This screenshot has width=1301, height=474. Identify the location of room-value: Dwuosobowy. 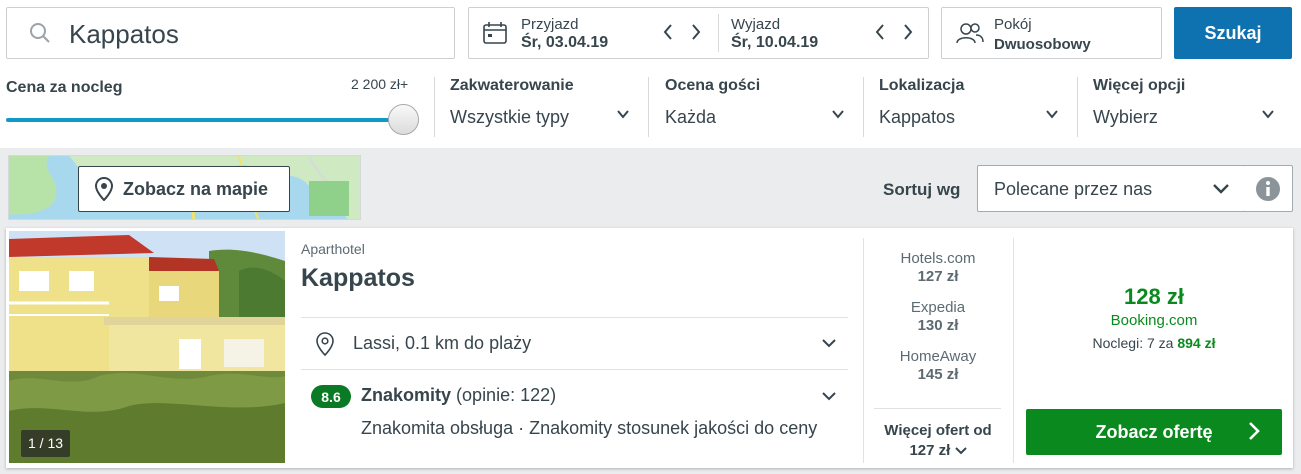
(1042, 44).